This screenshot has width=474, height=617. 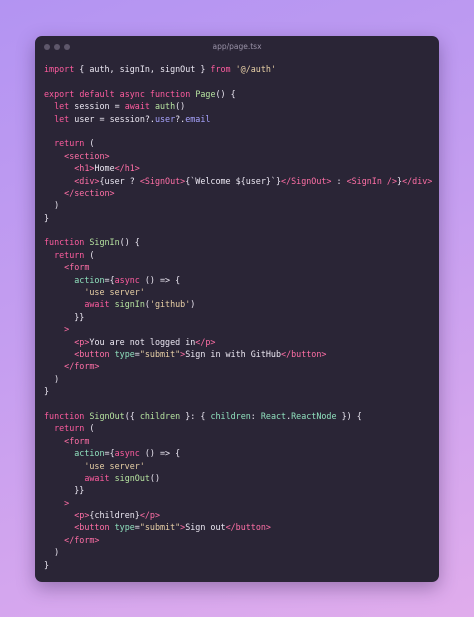 What do you see at coordinates (205, 341) in the screenshot?
I see `code-token: </p>` at bounding box center [205, 341].